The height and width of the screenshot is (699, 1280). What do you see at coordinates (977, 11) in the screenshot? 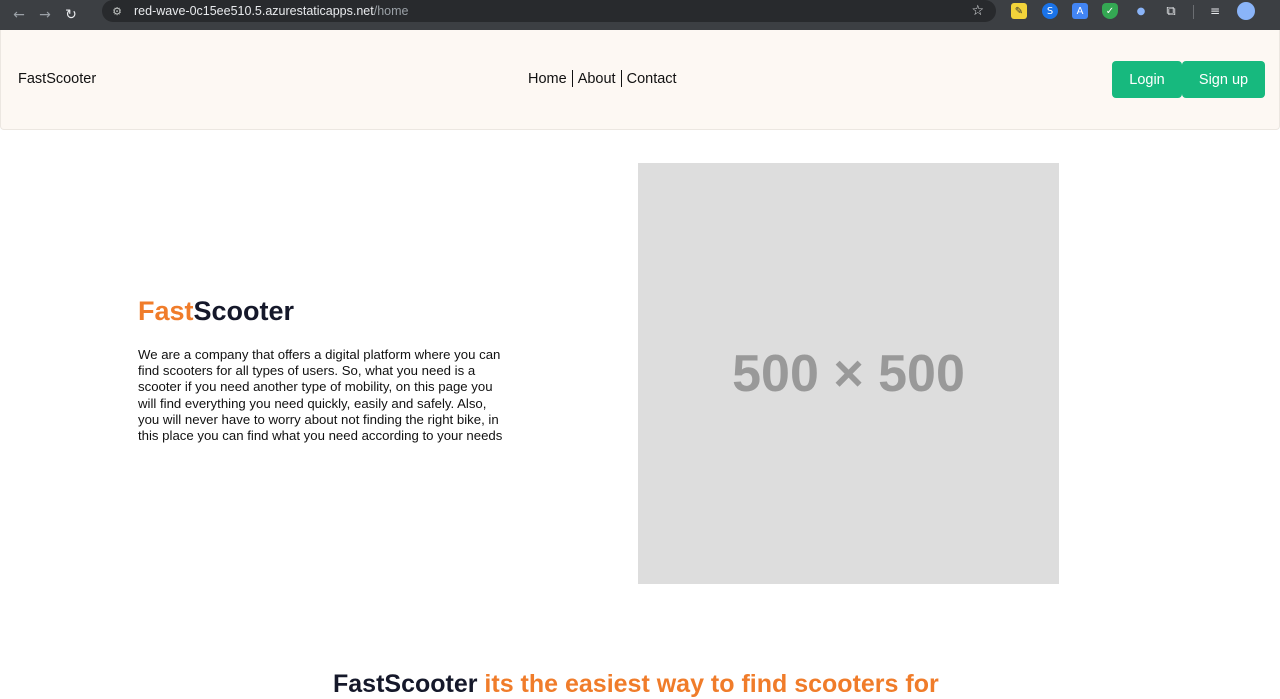
I see `star-icon: ☆` at bounding box center [977, 11].